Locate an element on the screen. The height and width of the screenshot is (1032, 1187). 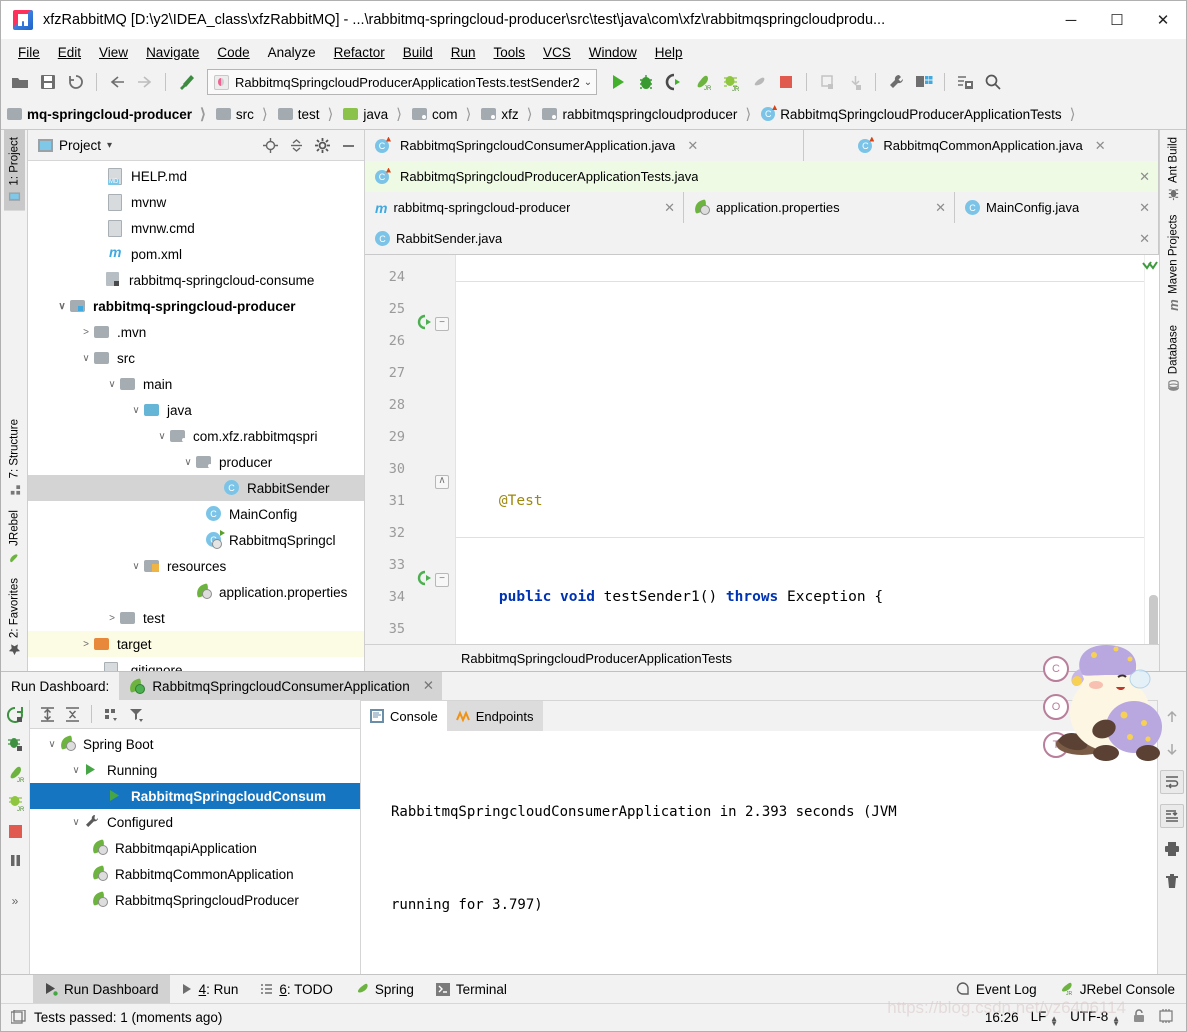
project-structure-icon is located at coordinates (924, 82).